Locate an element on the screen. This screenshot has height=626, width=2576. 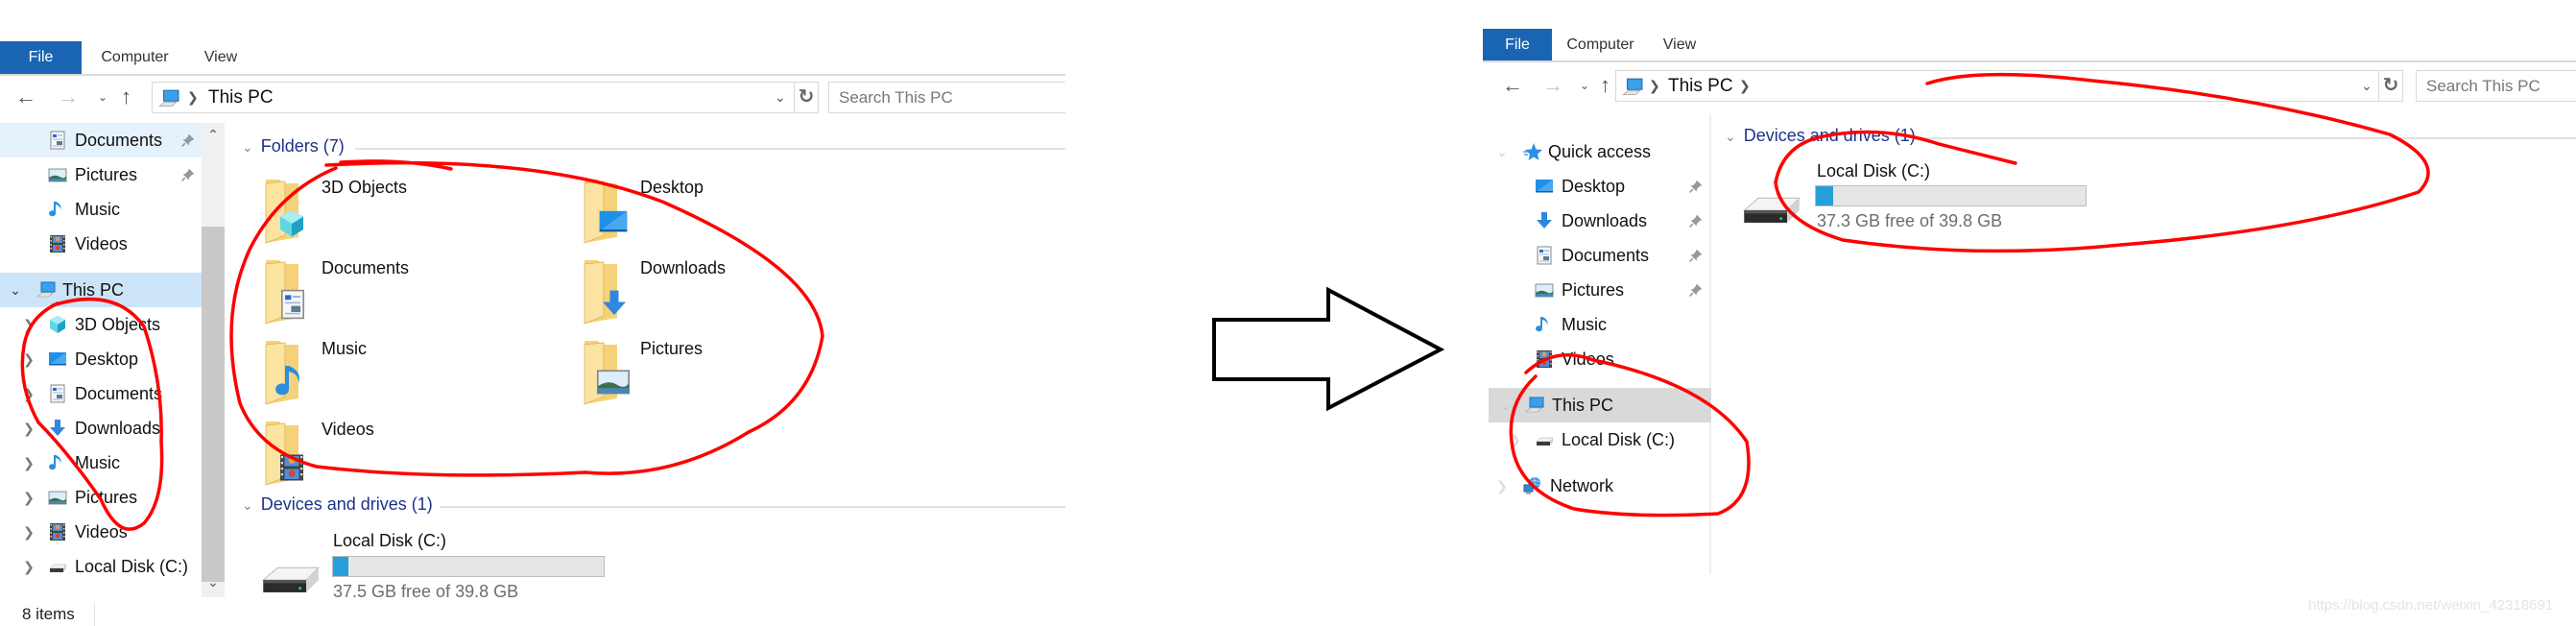
nav-item-quick-downloads: Downloads is located at coordinates (1596, 221).